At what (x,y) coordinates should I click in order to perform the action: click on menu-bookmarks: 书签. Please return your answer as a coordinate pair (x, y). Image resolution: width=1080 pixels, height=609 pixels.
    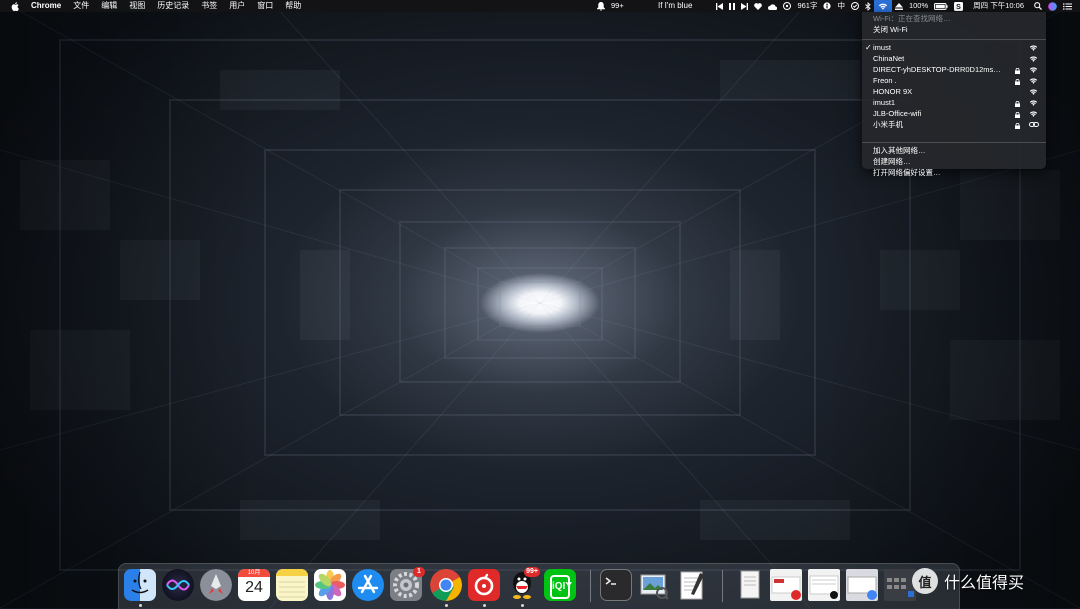
    Looking at the image, I should click on (209, 6).